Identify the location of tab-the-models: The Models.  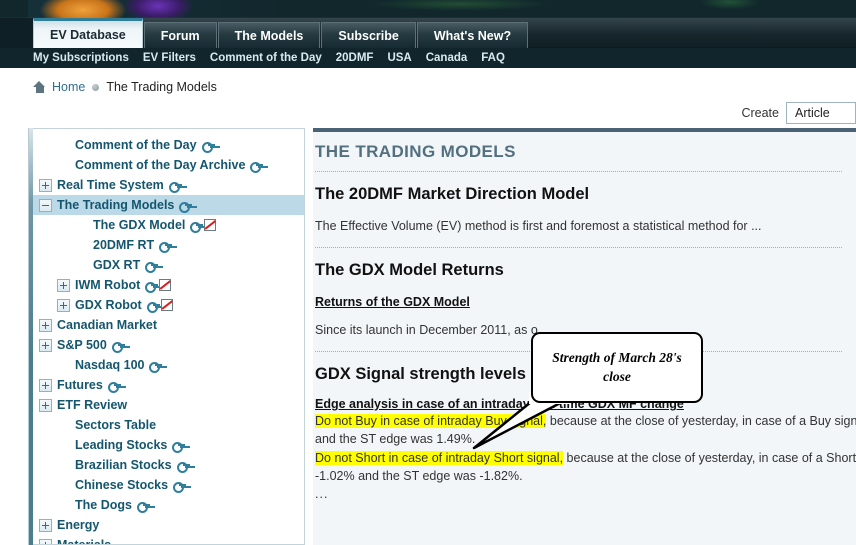
(269, 35).